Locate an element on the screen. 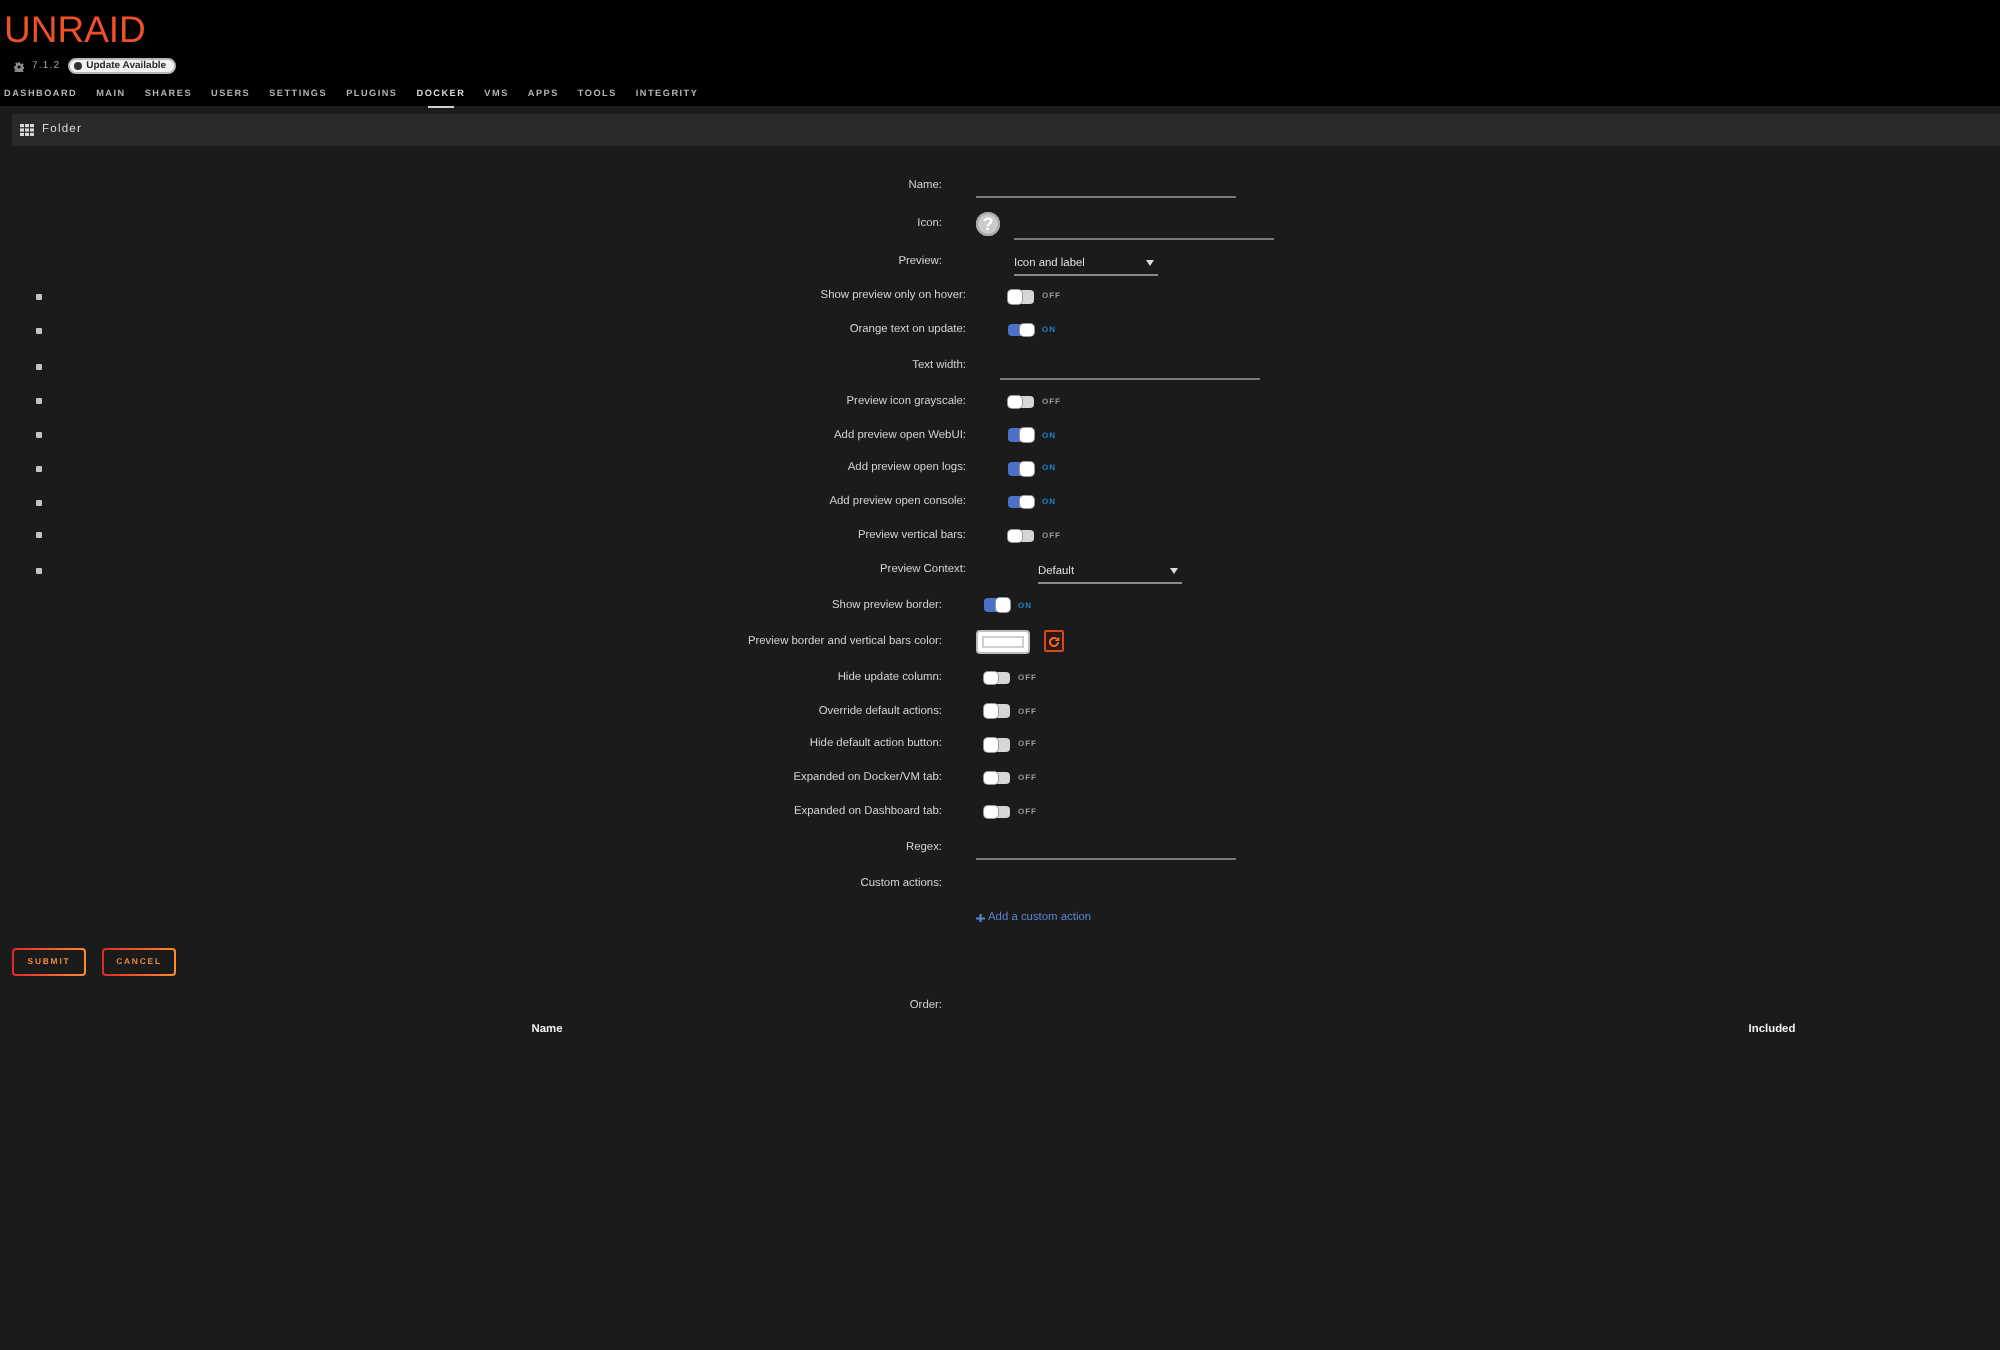 The height and width of the screenshot is (1350, 2000). plus-icon is located at coordinates (980, 917).